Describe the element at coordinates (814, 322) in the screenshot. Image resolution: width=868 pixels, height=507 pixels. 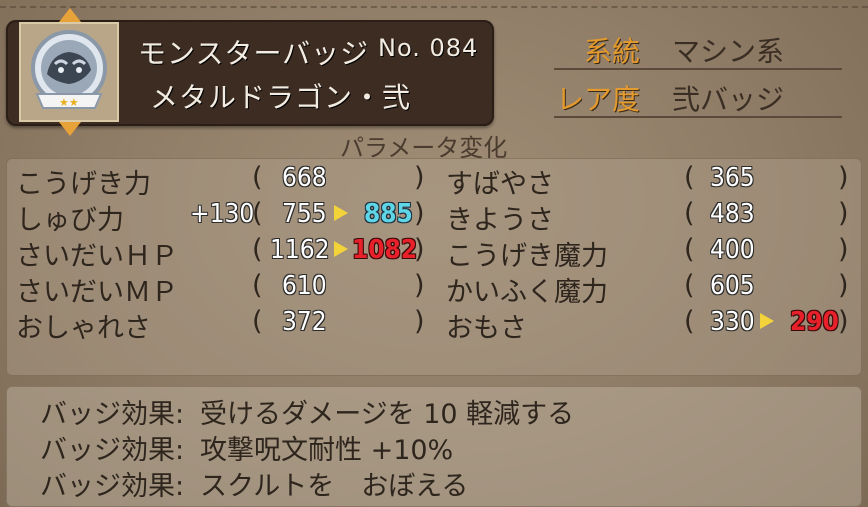
I see `stat-new: 290` at that location.